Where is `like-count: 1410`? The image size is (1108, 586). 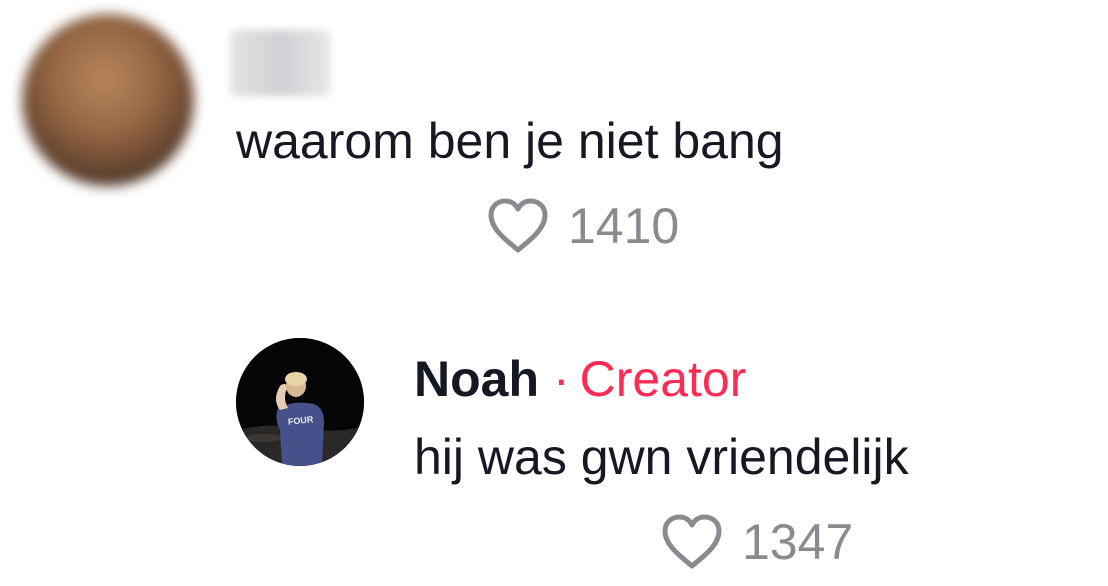 like-count: 1410 is located at coordinates (624, 226).